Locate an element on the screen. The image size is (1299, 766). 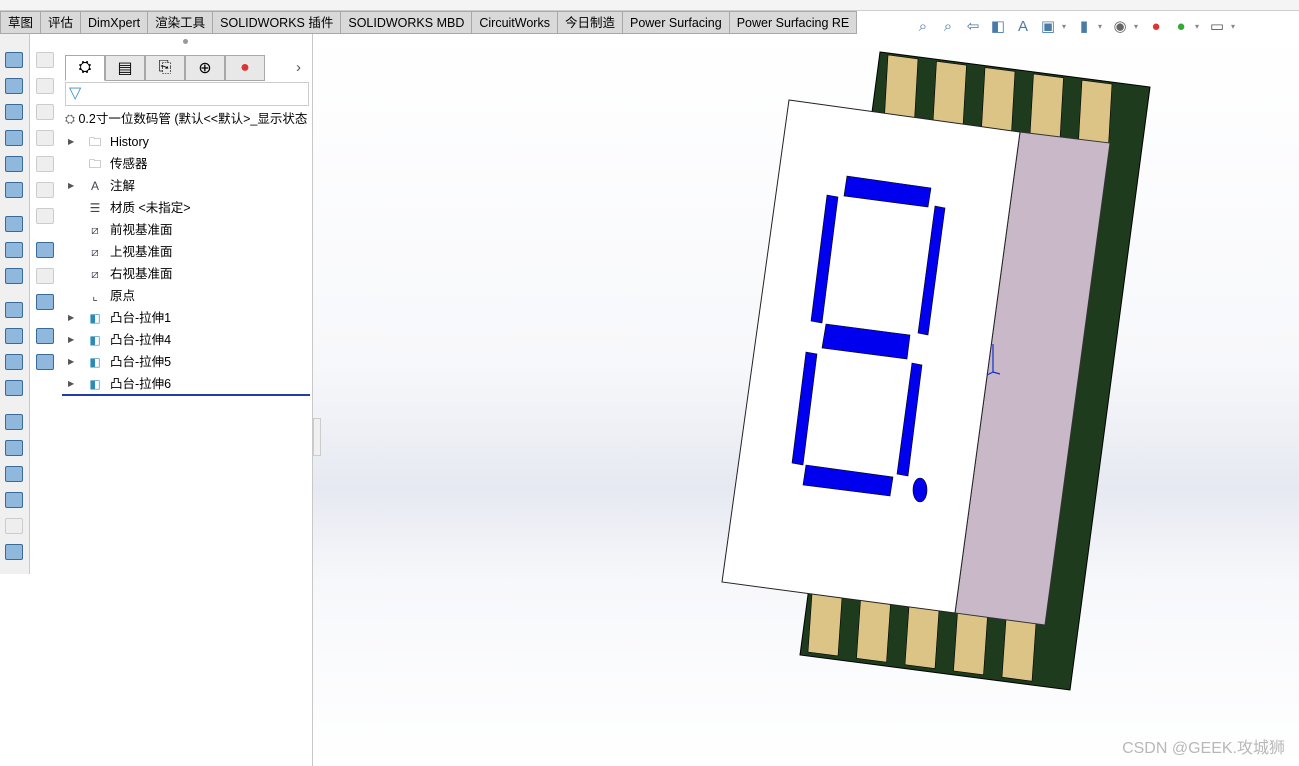
dimxpert-tab: ⊕ is located at coordinates (205, 68).